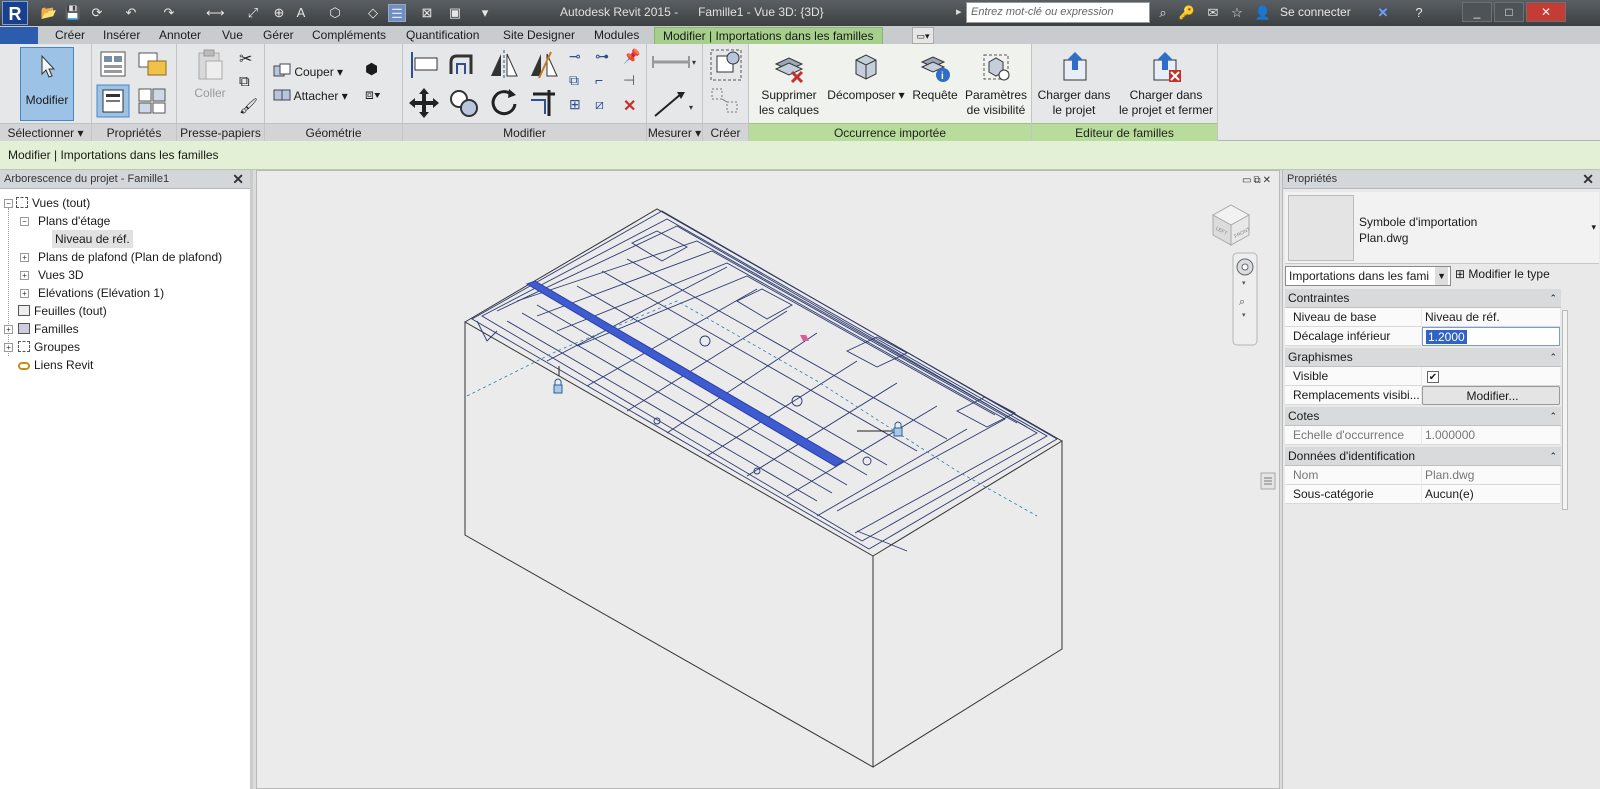 The height and width of the screenshot is (789, 1600). Describe the element at coordinates (580, 83) in the screenshot. I see `copy-element-icon: ⧉` at that location.